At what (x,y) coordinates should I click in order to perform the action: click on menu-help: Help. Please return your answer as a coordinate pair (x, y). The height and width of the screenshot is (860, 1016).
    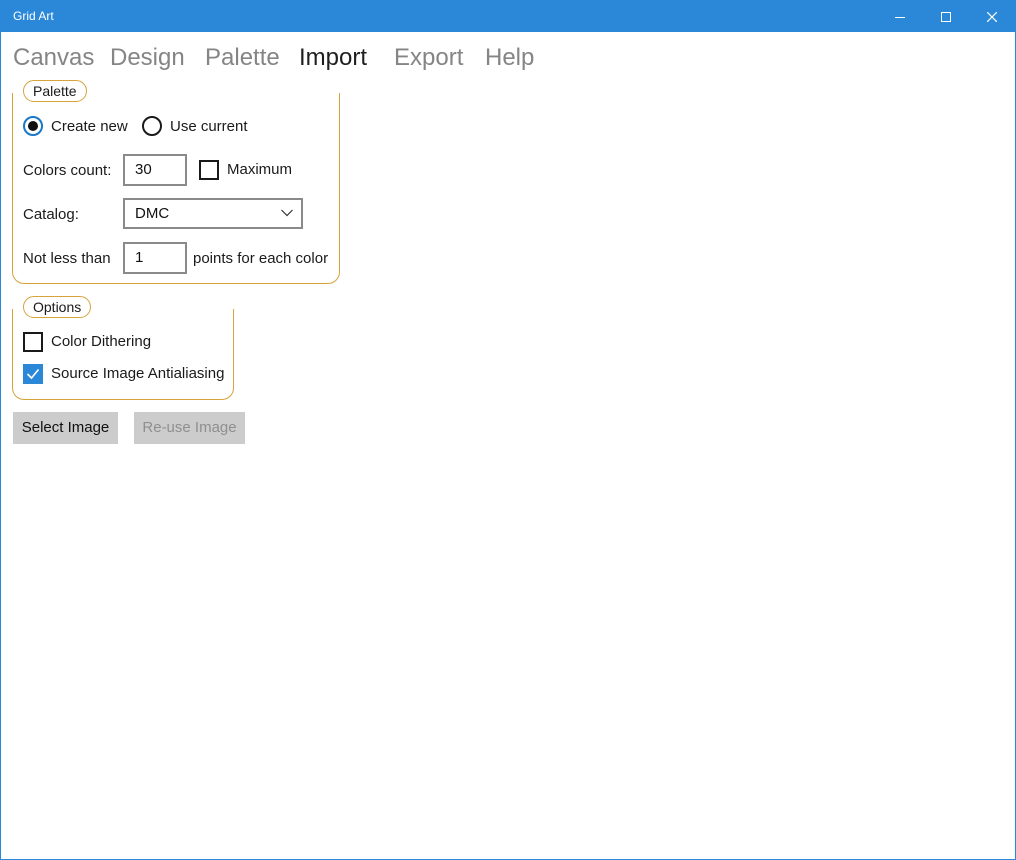
    Looking at the image, I should click on (509, 58).